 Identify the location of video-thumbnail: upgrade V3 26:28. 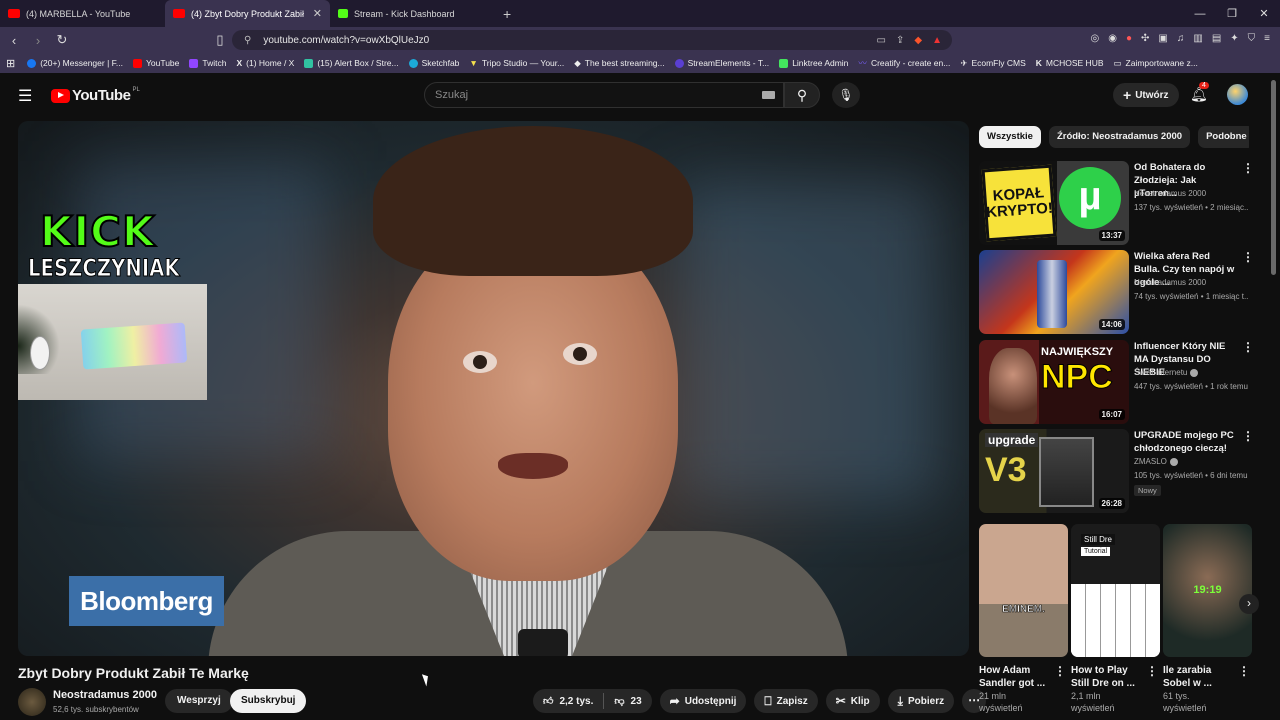
(1054, 471).